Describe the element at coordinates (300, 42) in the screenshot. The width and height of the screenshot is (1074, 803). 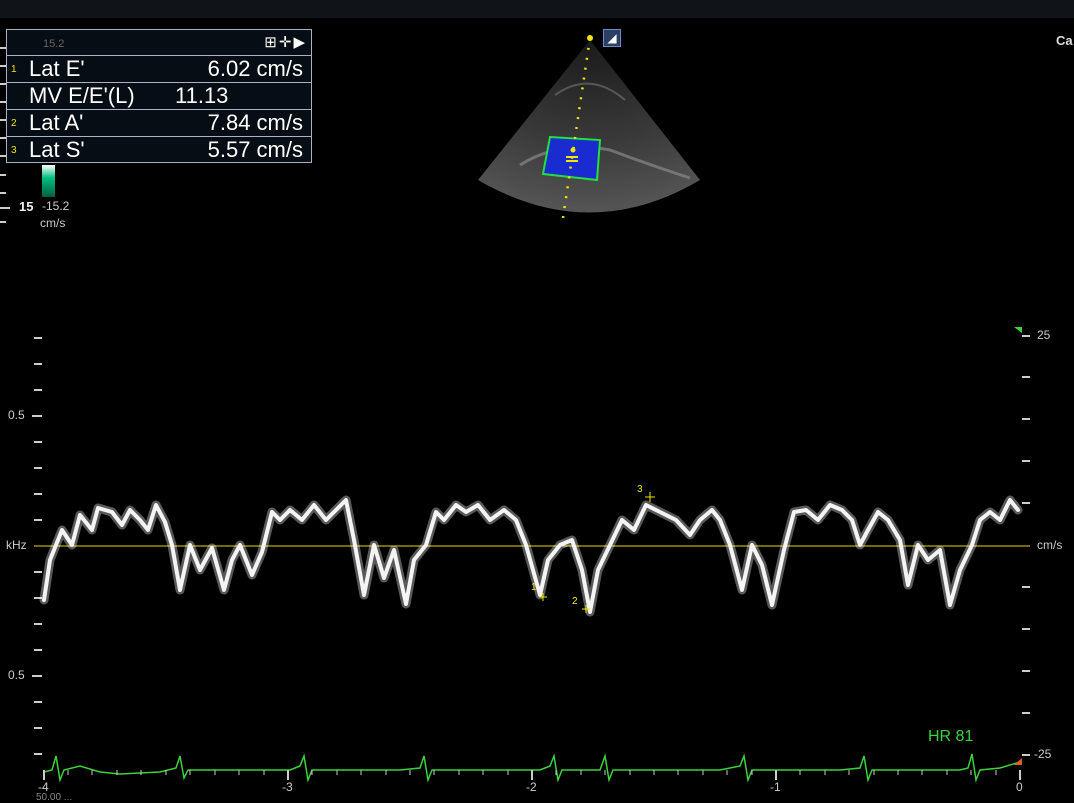
I see `arrow-right-icon: ▶` at that location.